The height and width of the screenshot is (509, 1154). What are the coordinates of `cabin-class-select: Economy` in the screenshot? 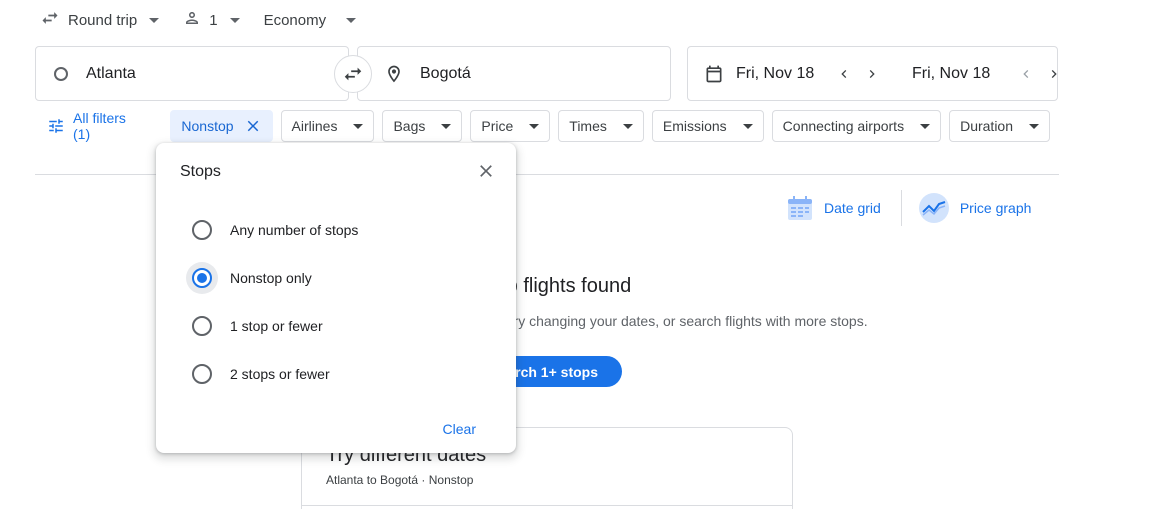 It's located at (310, 20).